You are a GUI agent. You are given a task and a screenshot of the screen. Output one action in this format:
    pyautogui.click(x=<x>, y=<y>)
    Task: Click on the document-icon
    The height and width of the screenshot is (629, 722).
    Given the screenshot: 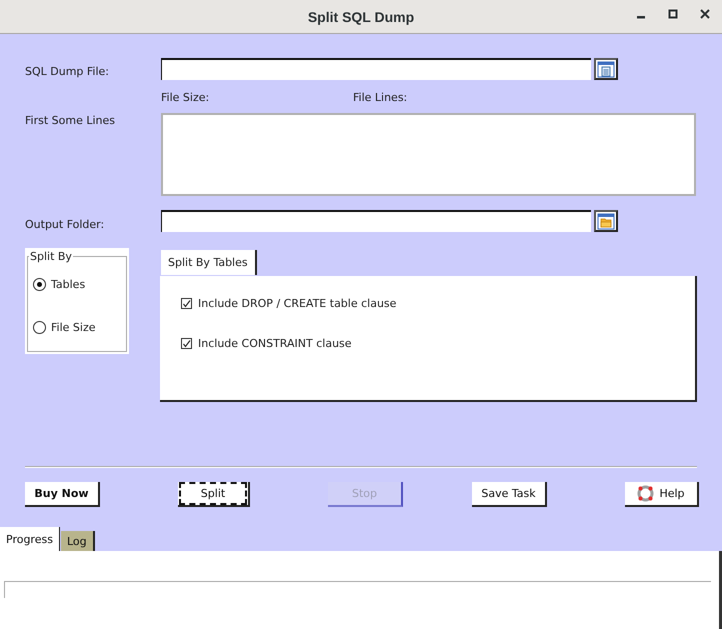 What is the action you would take?
    pyautogui.click(x=606, y=69)
    